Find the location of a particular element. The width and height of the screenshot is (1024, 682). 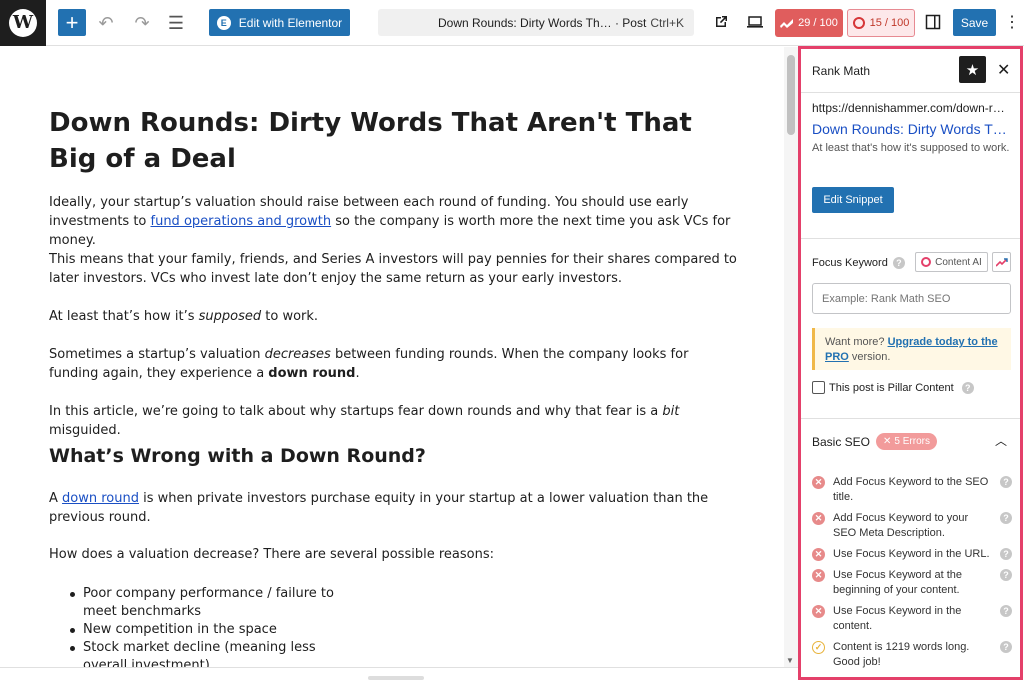

list-item: New competition in the space is located at coordinates (206, 630).